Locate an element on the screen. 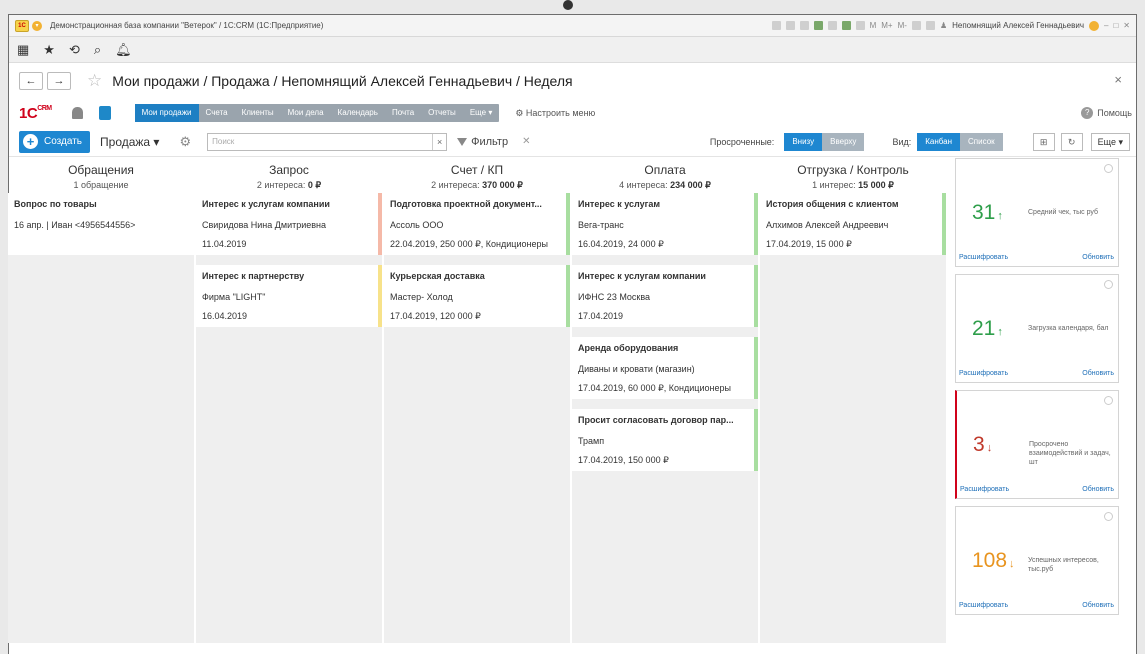 This screenshot has height=654, width=1145. sale-dropdown: Продажа ▾ is located at coordinates (129, 142).